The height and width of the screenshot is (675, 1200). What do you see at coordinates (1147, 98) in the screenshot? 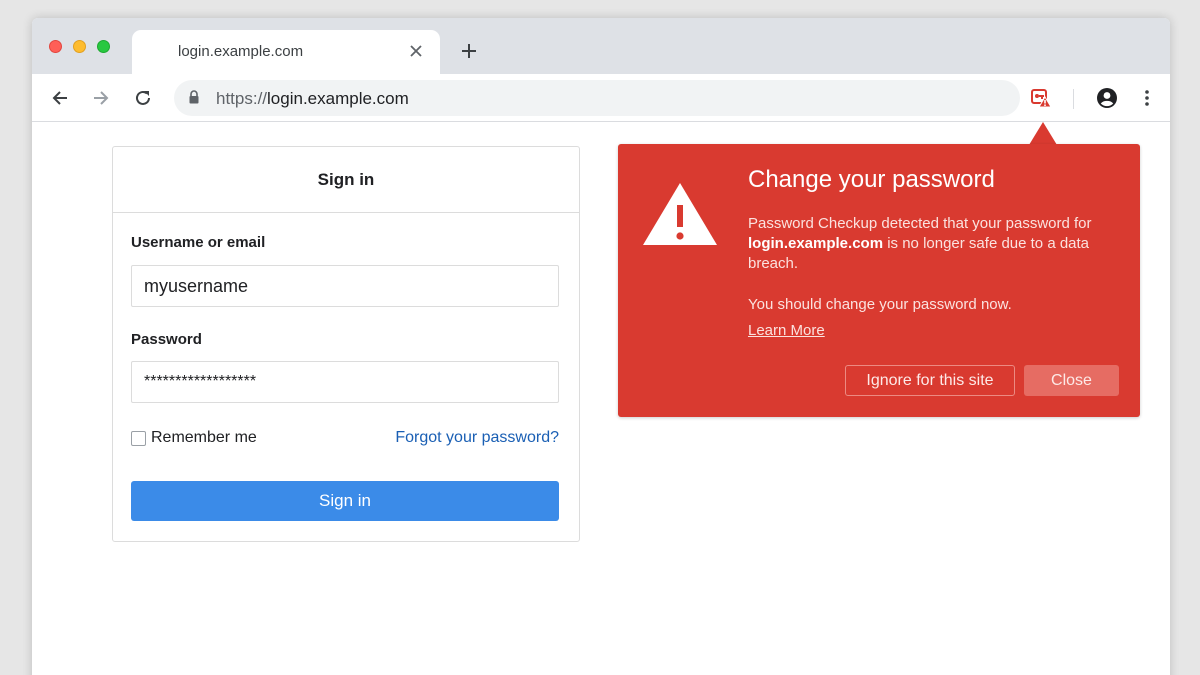
I see `more-menu-icon` at bounding box center [1147, 98].